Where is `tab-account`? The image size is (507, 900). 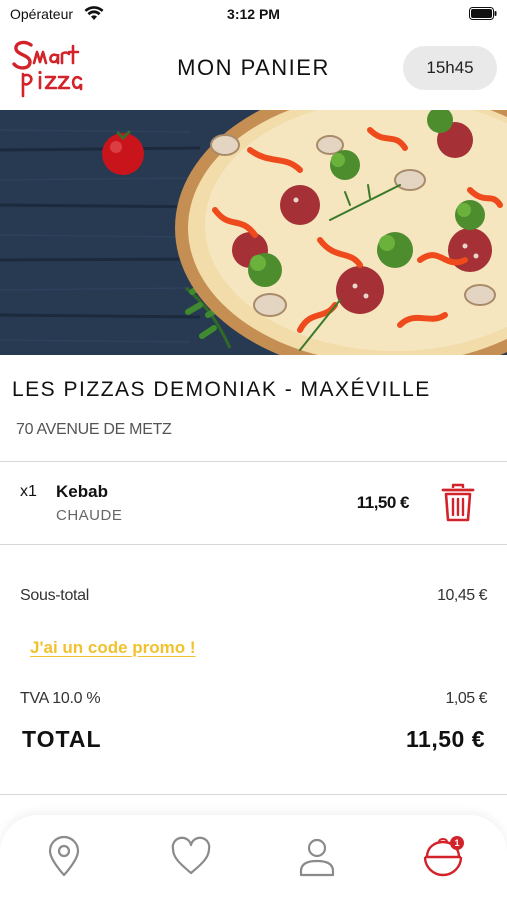
tab-account is located at coordinates (317, 857).